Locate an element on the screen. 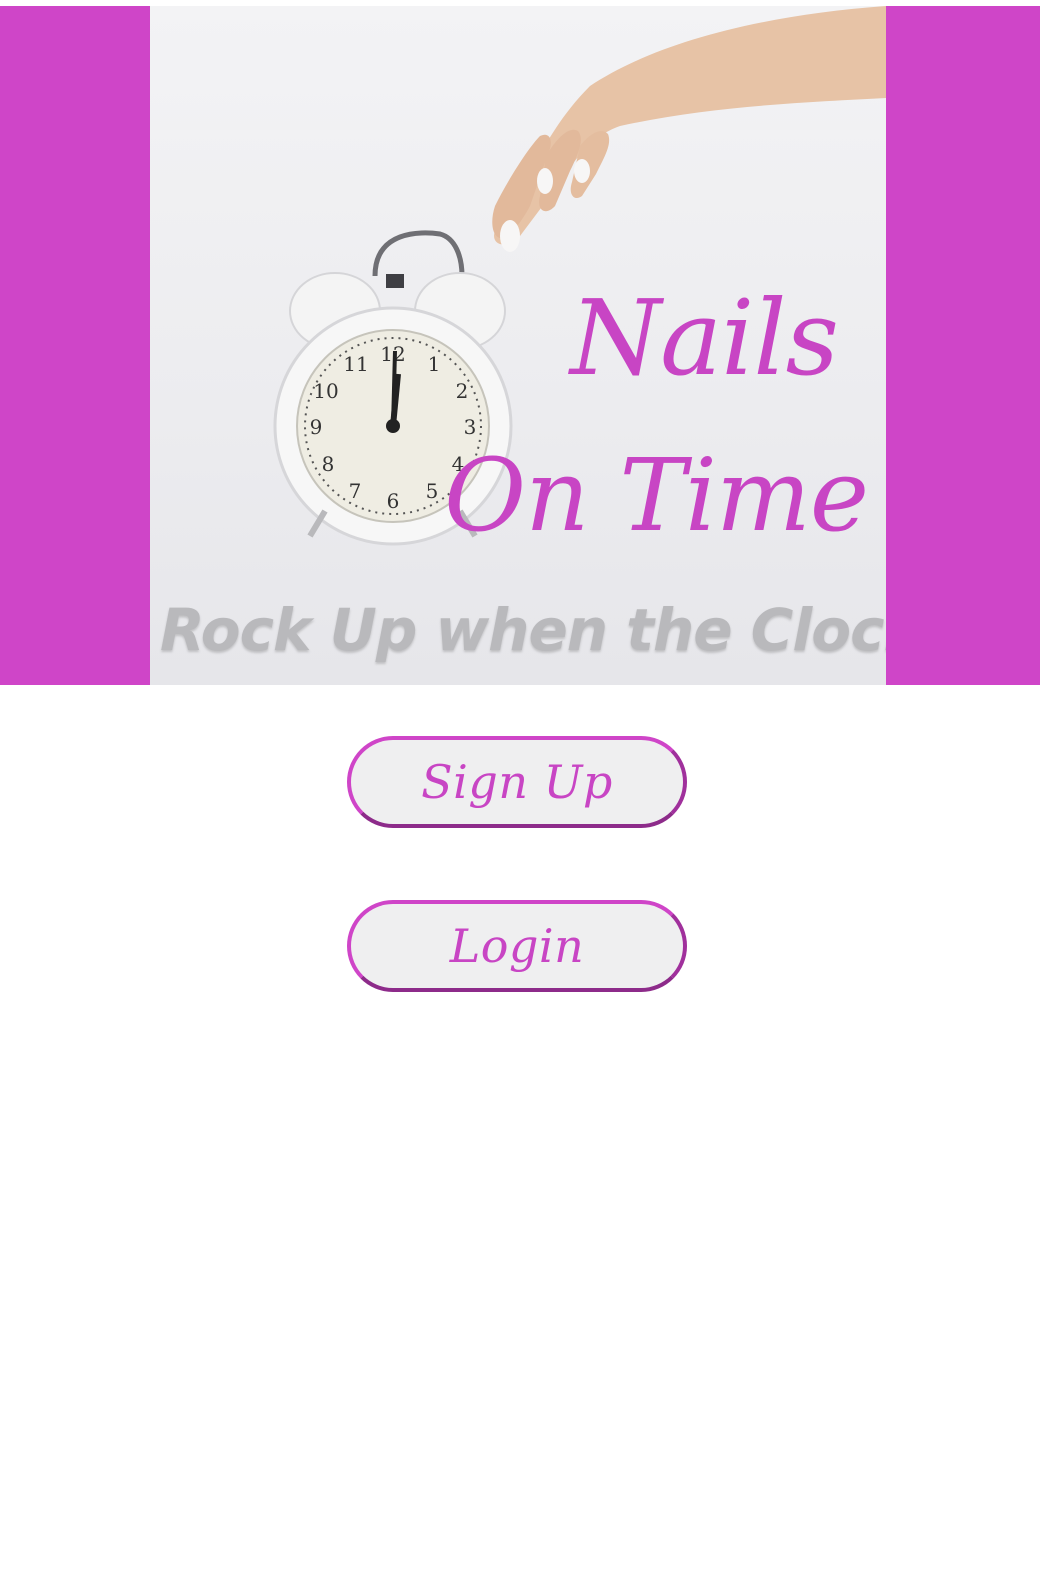  login-button: Login is located at coordinates (517, 946).